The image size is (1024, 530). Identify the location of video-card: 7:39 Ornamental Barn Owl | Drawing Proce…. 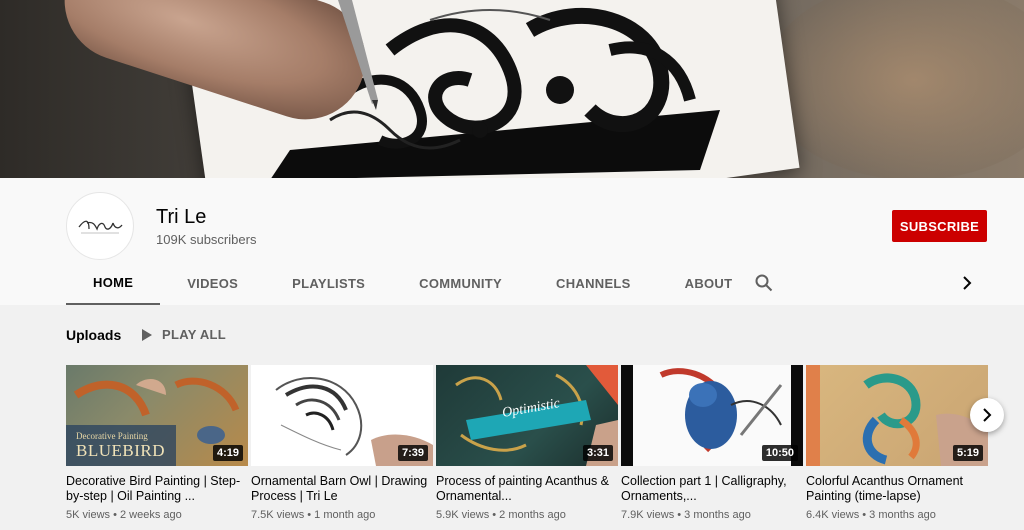
(342, 443).